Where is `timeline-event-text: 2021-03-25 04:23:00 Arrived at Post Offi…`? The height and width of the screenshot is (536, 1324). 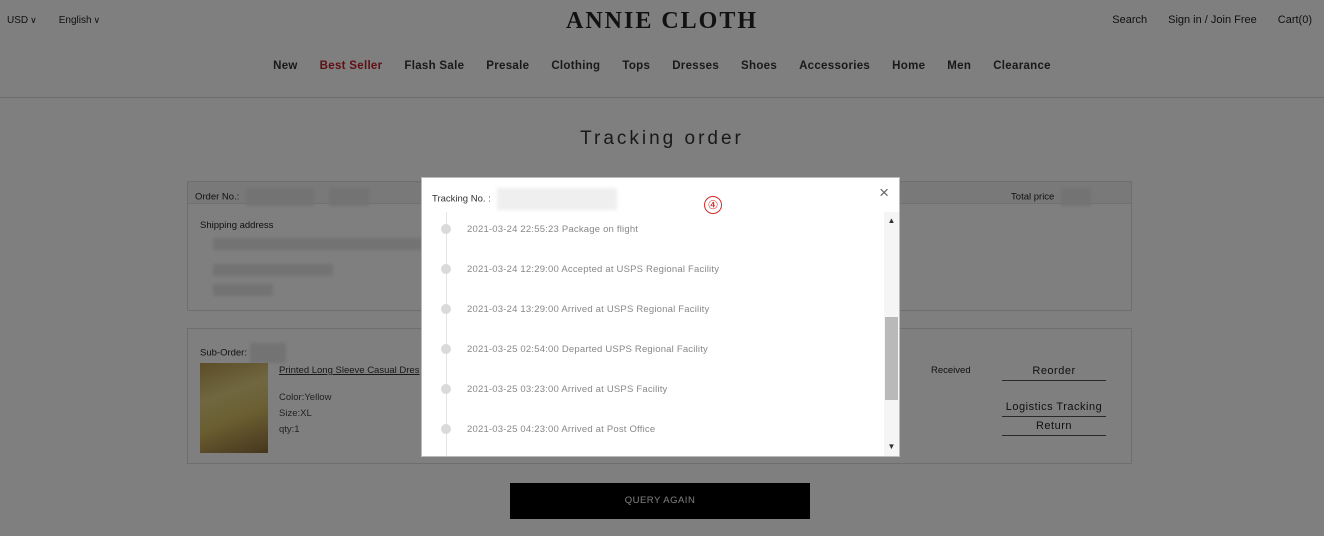
timeline-event-text: 2021-03-25 04:23:00 Arrived at Post Offi… is located at coordinates (561, 429).